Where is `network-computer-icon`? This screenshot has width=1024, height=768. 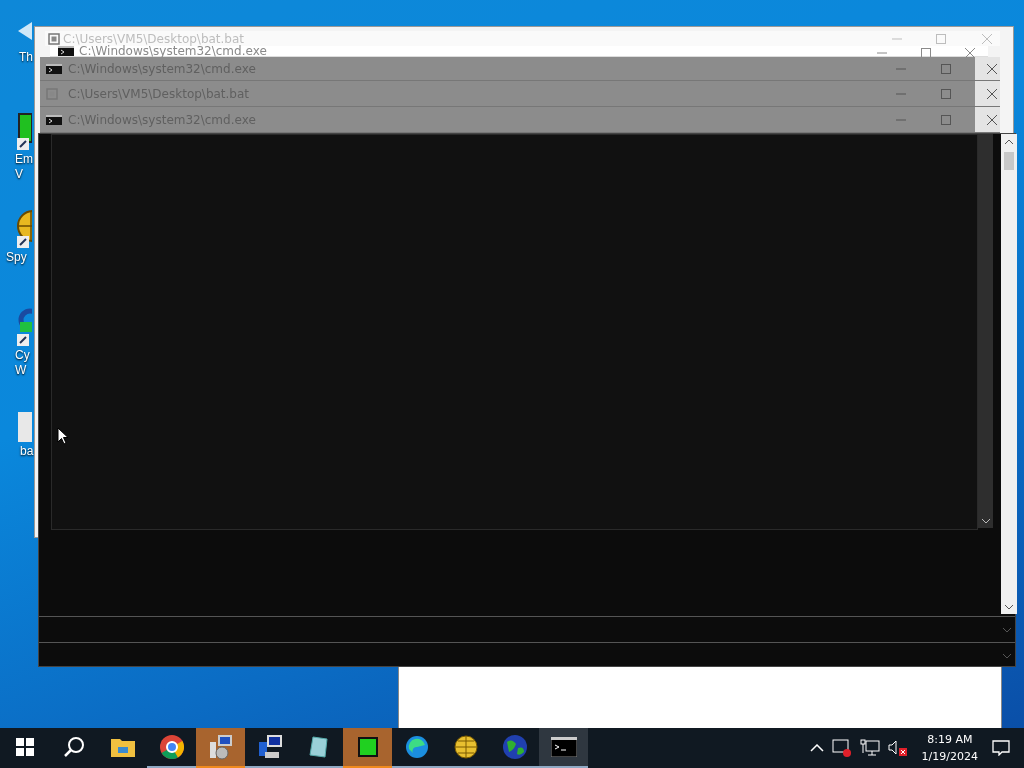
network-computer-icon is located at coordinates (269, 747).